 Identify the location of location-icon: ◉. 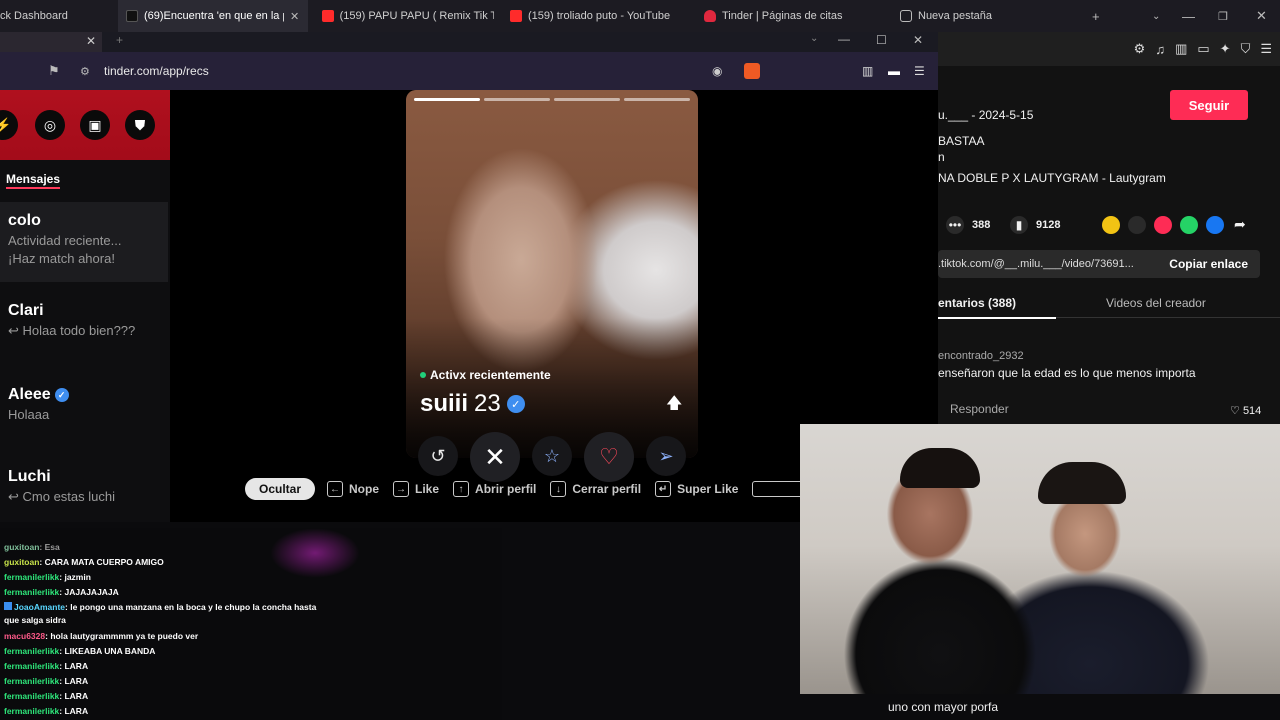
(717, 71).